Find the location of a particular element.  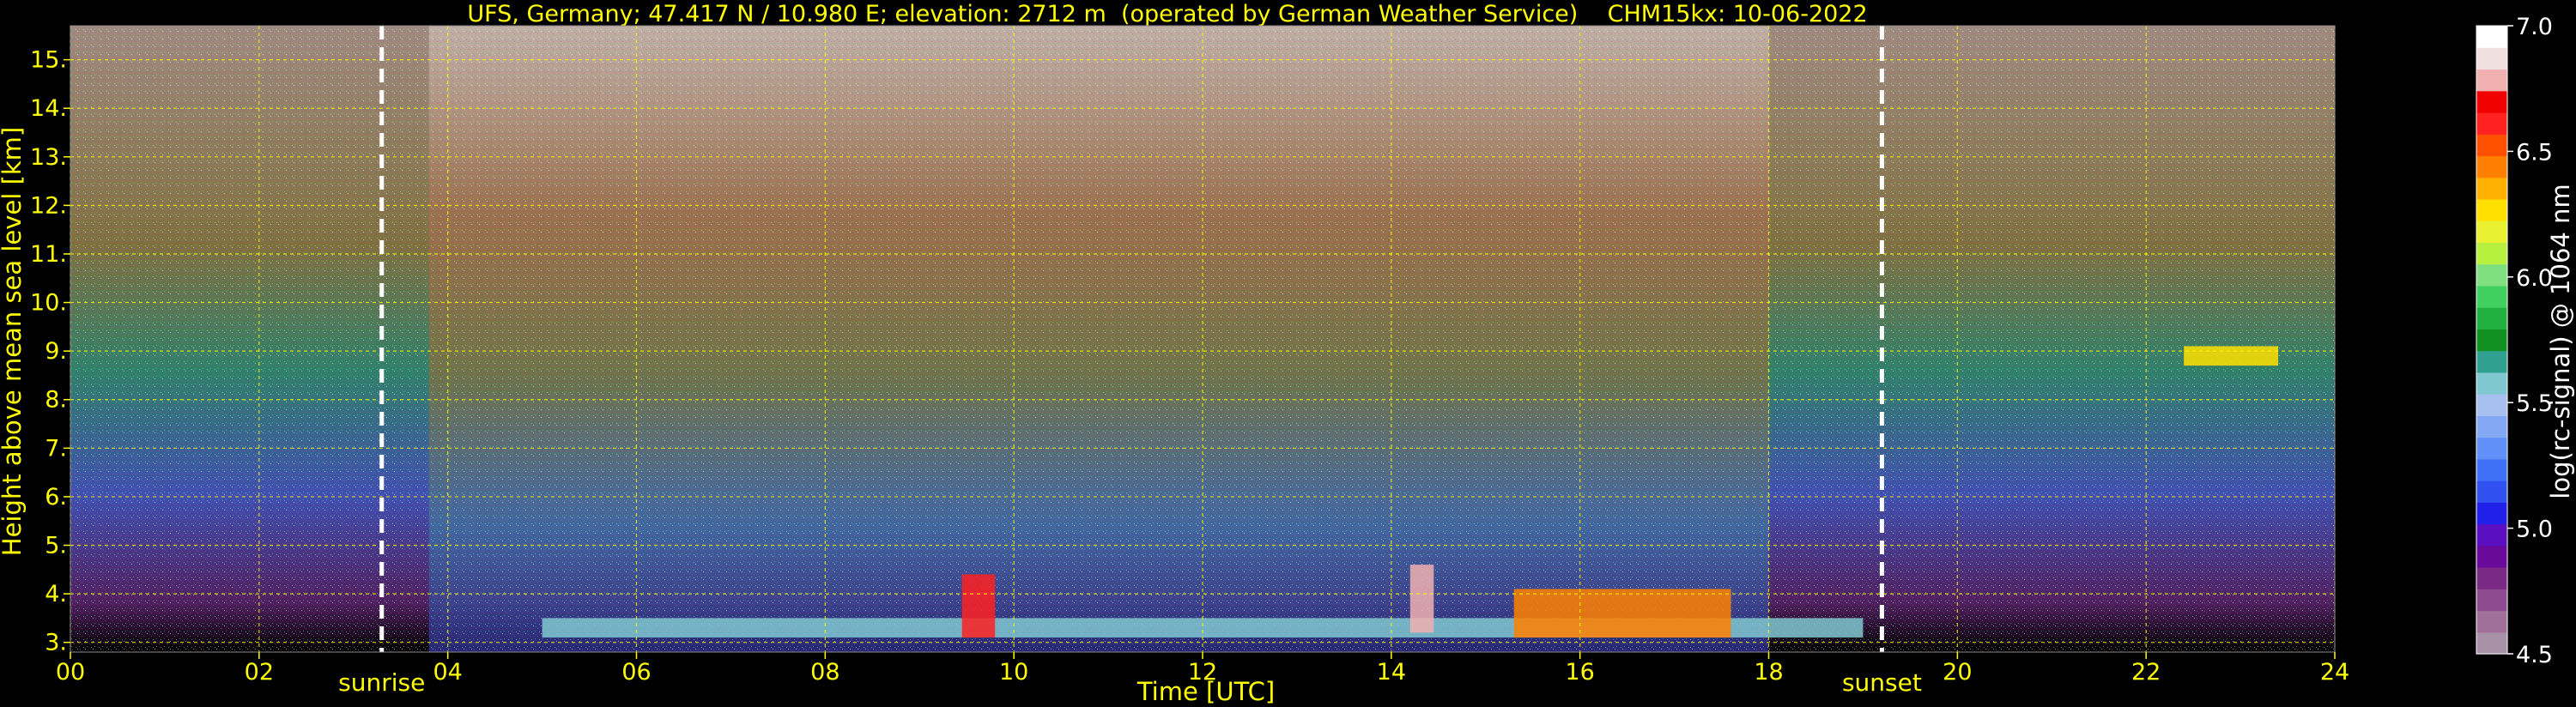

x-tick-label: 08 is located at coordinates (824, 672).